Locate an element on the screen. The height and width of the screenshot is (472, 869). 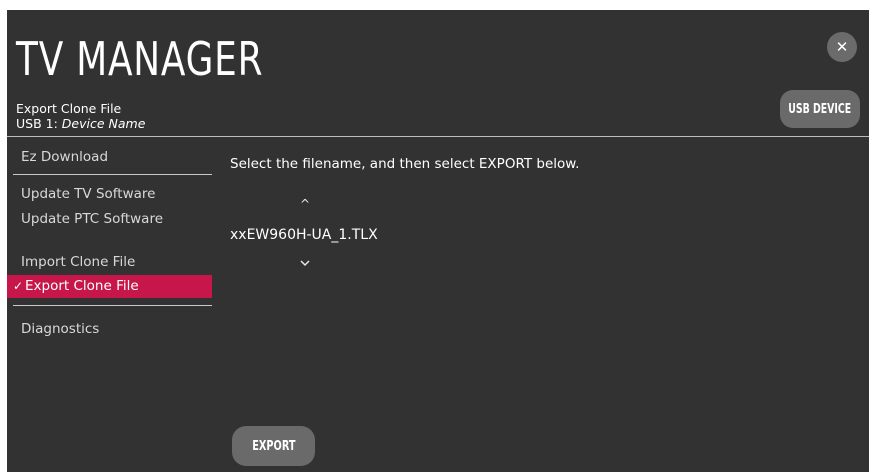
close-icon: ✕ is located at coordinates (842, 47).